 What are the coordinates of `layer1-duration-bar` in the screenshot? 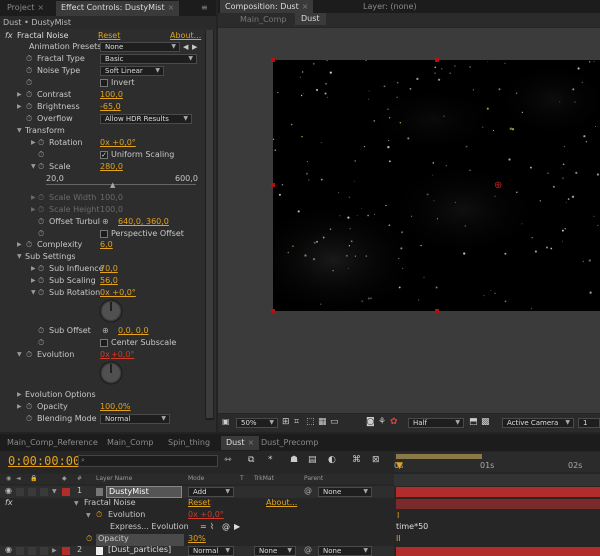 It's located at (498, 492).